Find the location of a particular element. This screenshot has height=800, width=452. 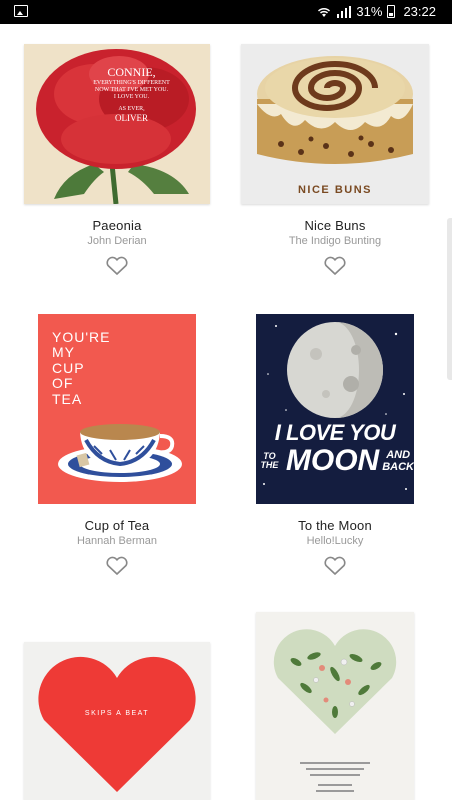

card-text: YOU'RE is located at coordinates (81, 337).